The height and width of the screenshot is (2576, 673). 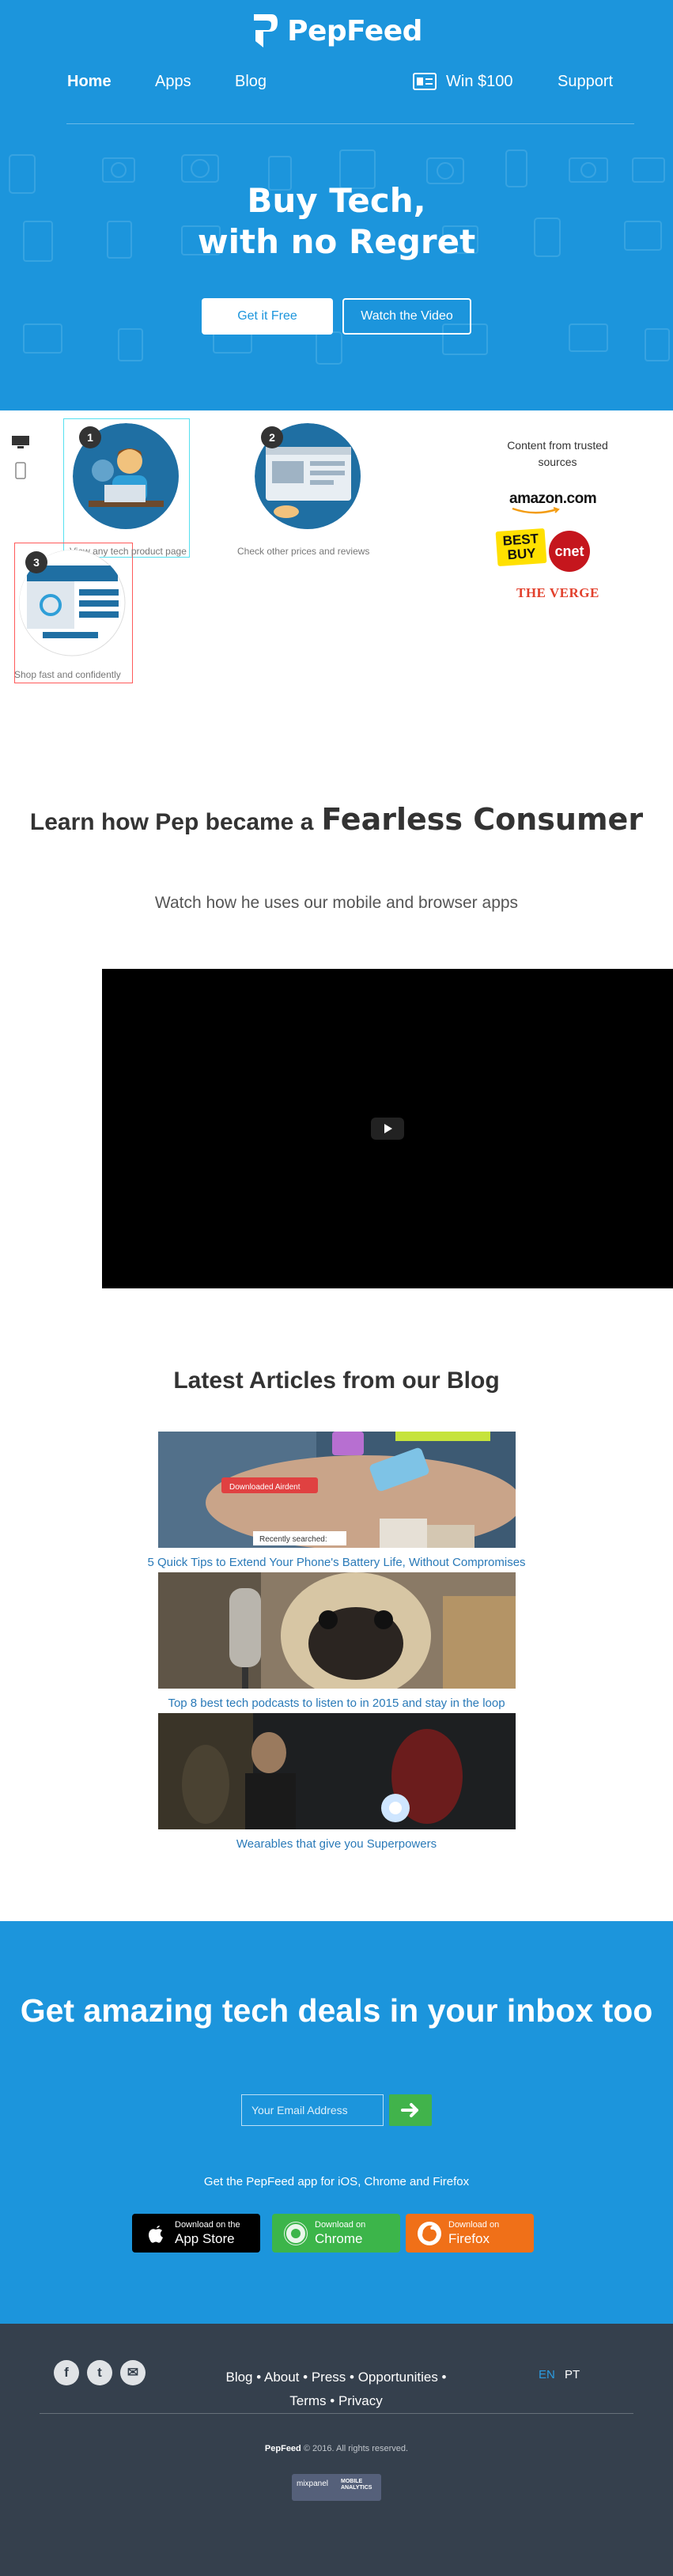 What do you see at coordinates (336, 83) in the screenshot?
I see `main-nav: Home Apps Blog Win $100 Support` at bounding box center [336, 83].